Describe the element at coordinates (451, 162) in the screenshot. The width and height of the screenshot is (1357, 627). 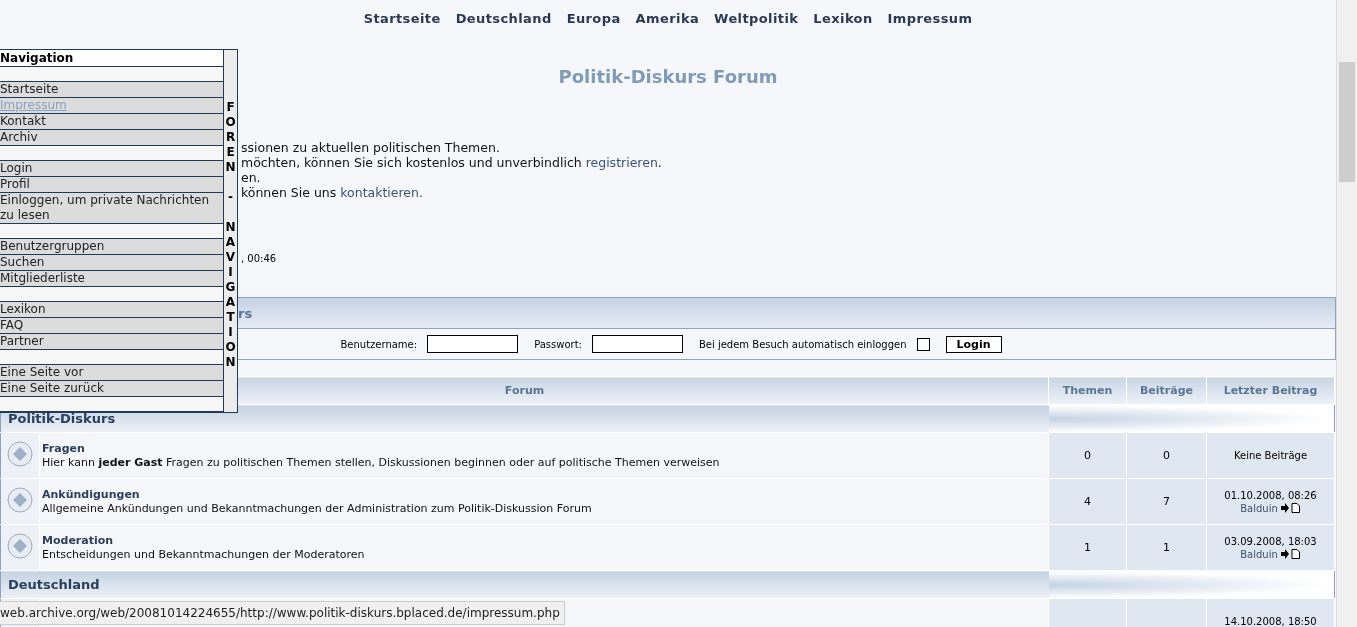
I see `intro-text: möchten, können Sie sich kostenlos und unverbindlich registrieren.` at that location.